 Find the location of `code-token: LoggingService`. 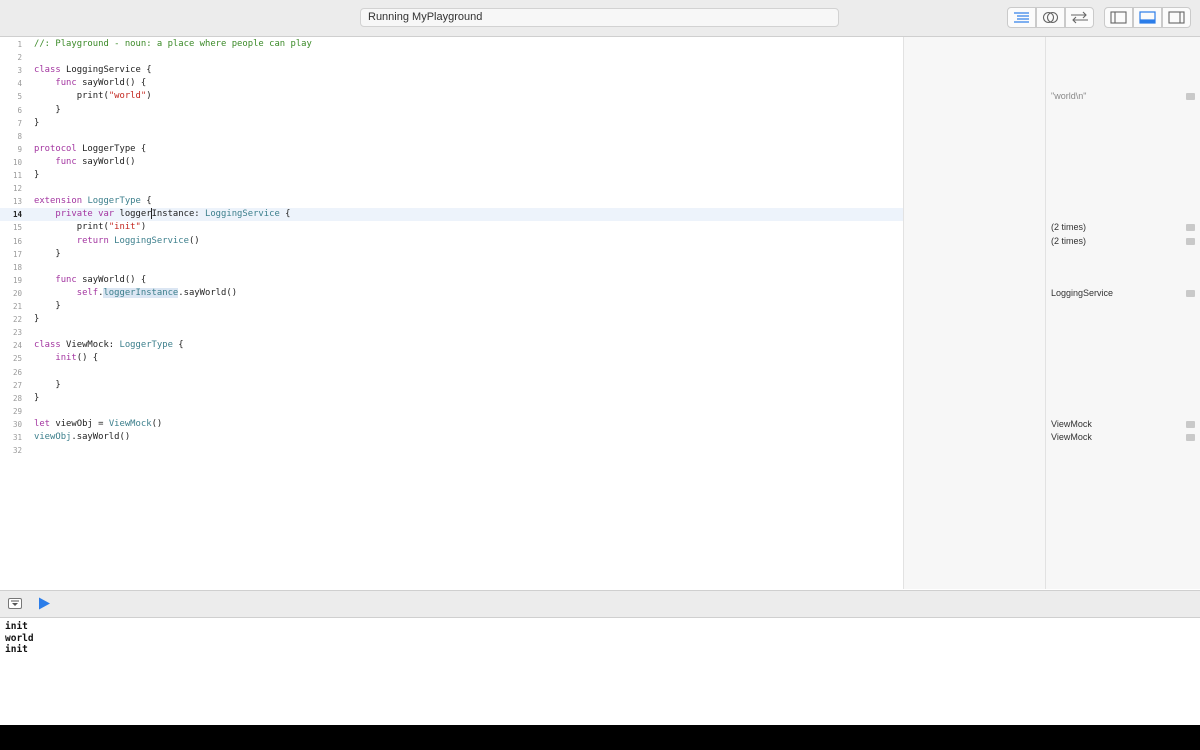

code-token: LoggingService is located at coordinates (151, 240).